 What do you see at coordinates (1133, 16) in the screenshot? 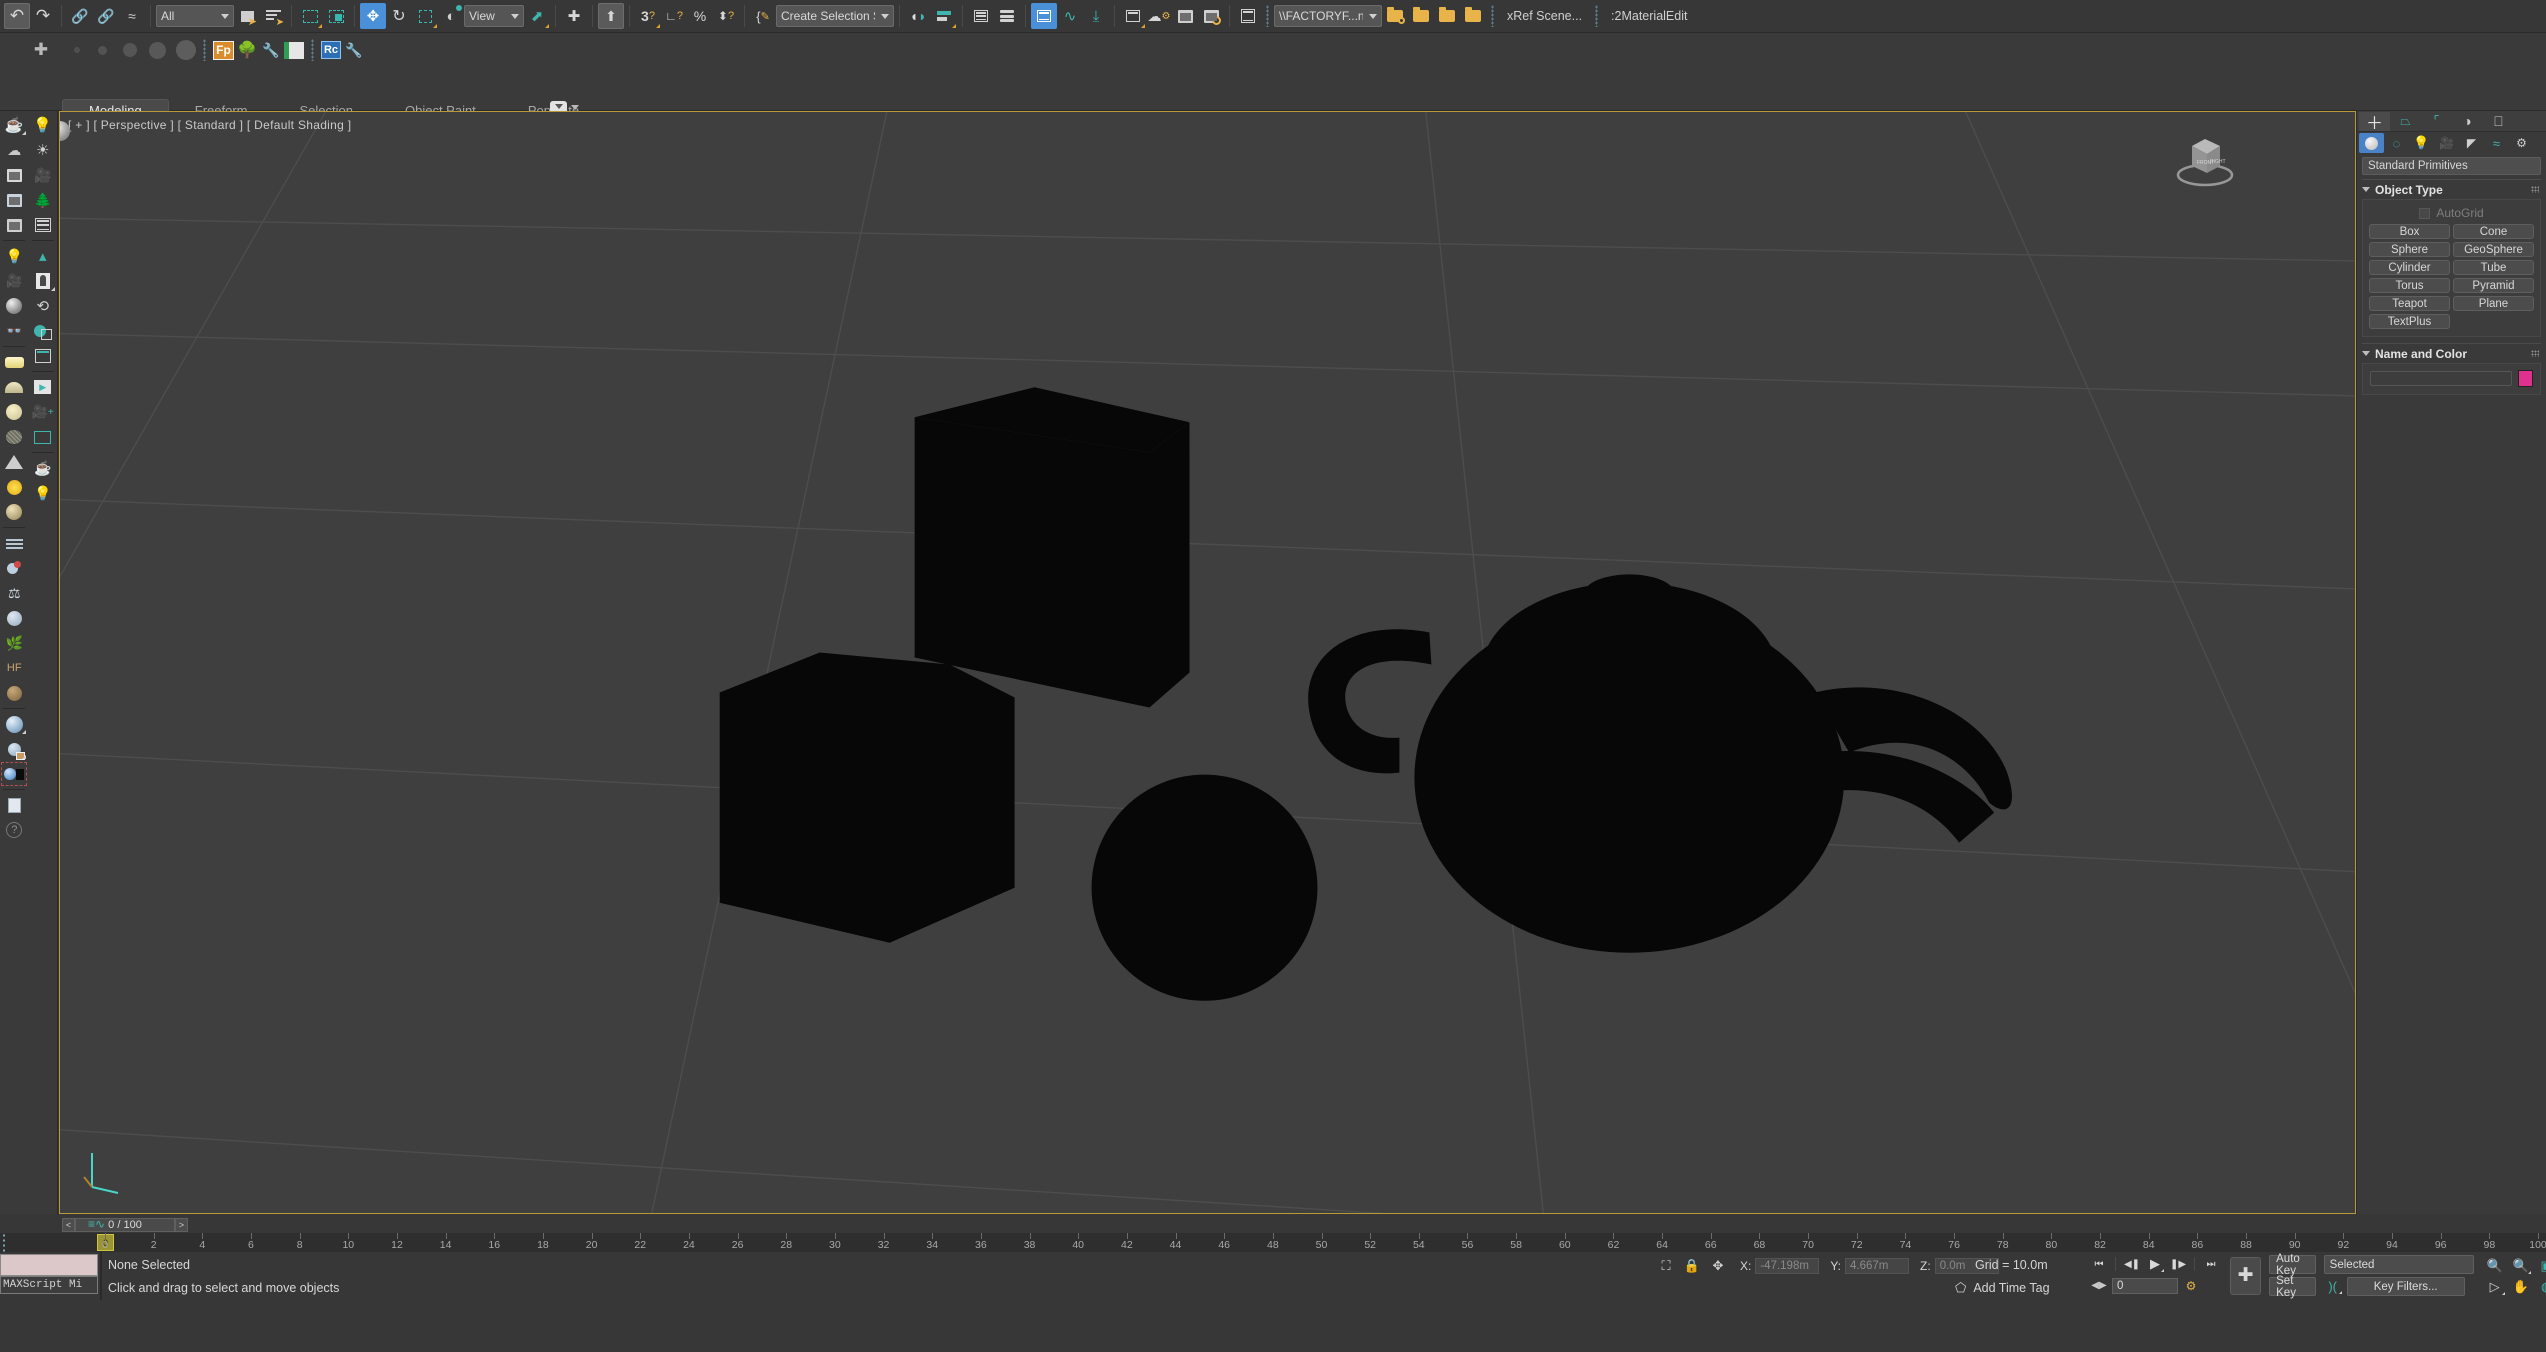
I see `material-editor-icon` at bounding box center [1133, 16].